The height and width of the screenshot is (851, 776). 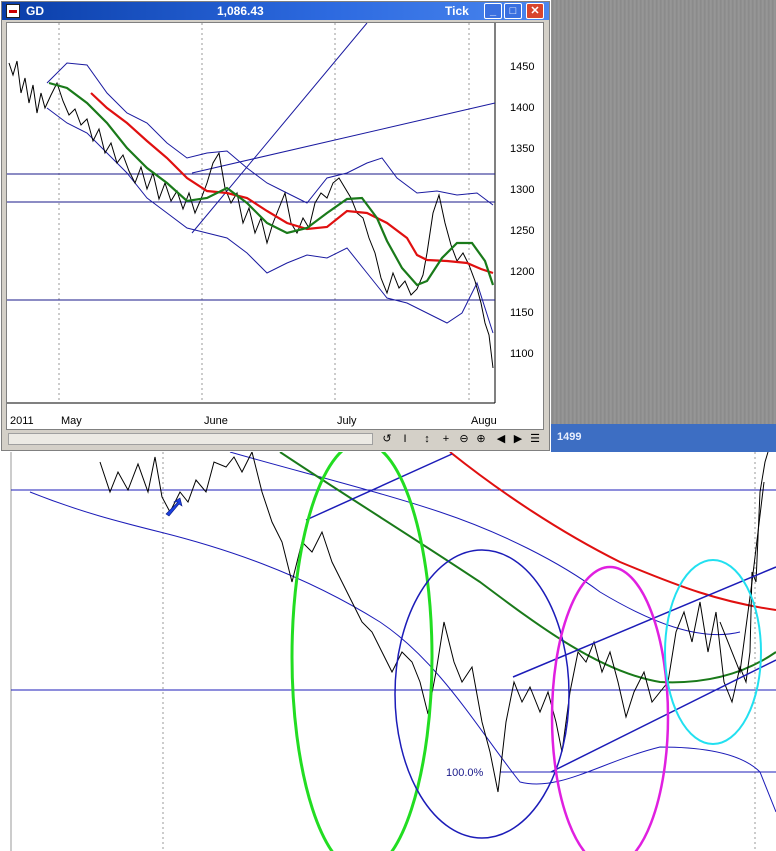 I want to click on next-icon: ▶, so click(x=518, y=439).